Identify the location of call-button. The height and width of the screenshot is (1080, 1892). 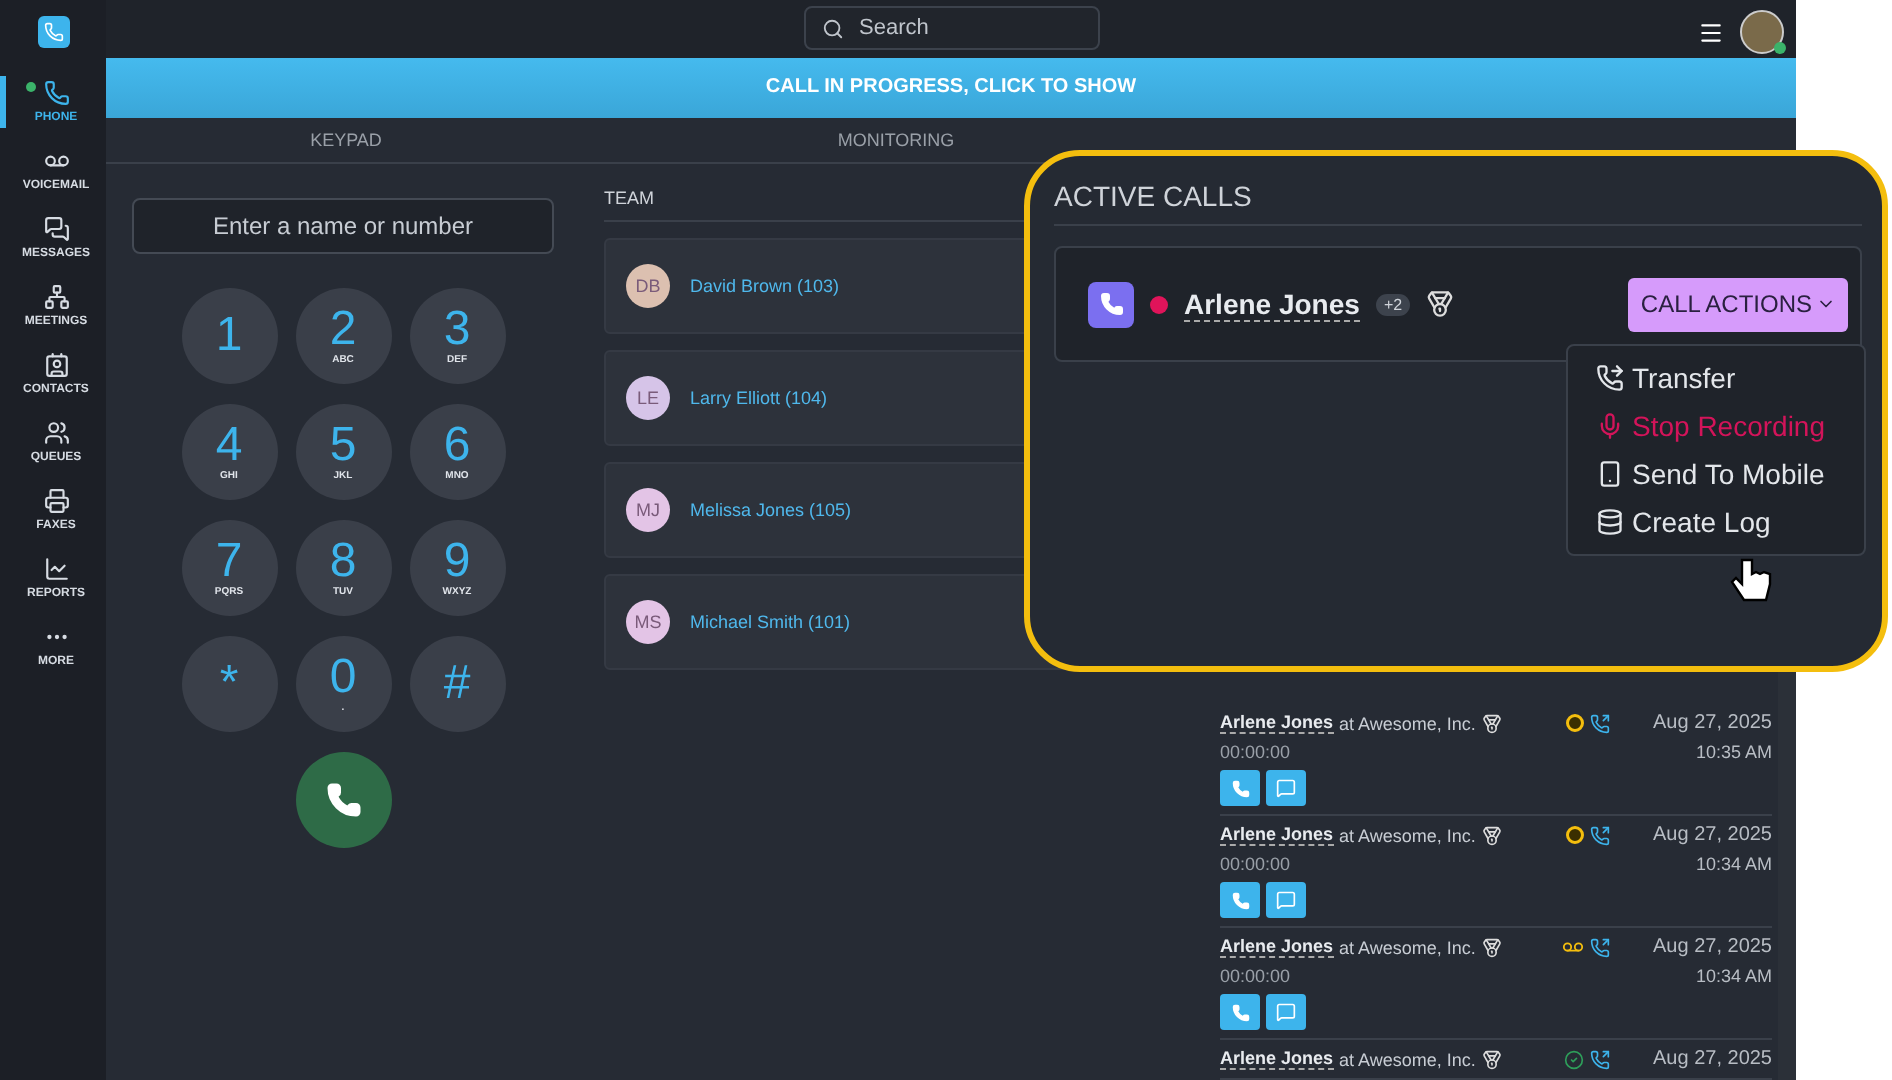
(343, 800).